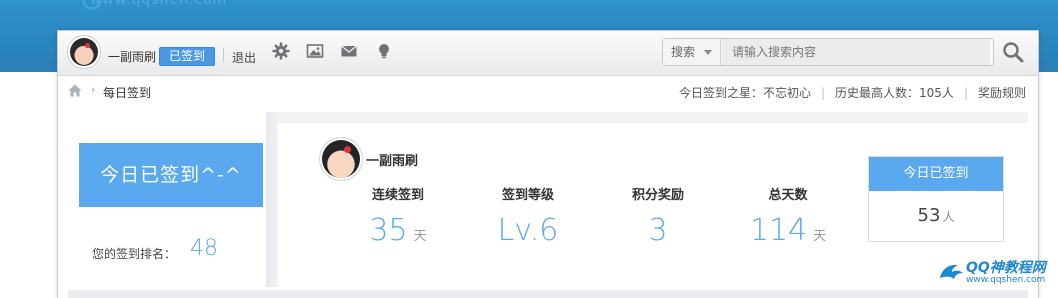 Image resolution: width=1058 pixels, height=298 pixels. Describe the element at coordinates (244, 57) in the screenshot. I see `logout-link: 退出` at that location.